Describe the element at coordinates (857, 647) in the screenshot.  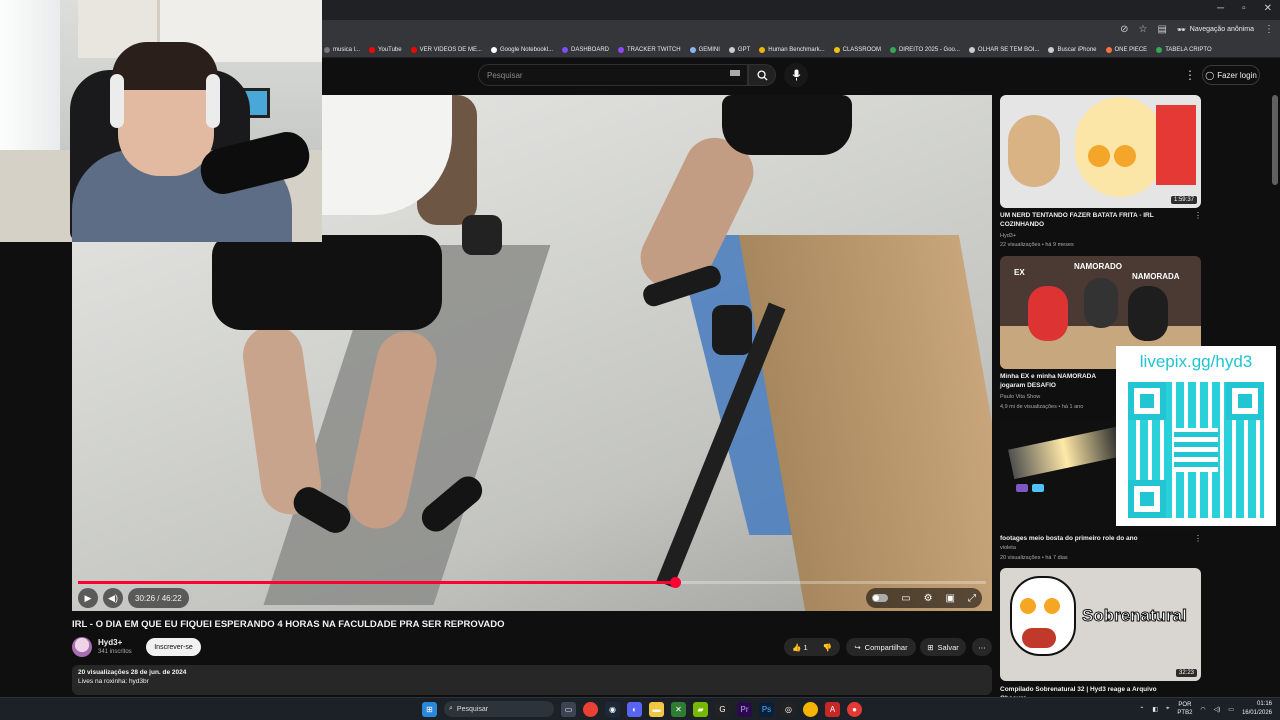
I see `share-icon: ↪` at that location.